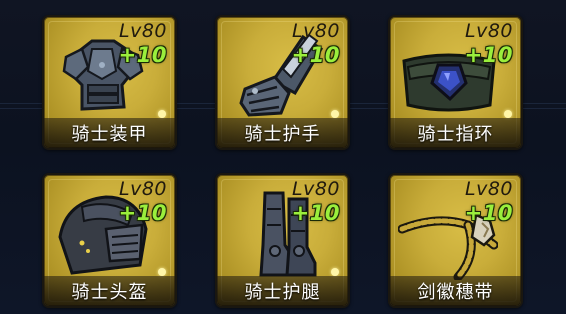 This screenshot has height=314, width=566. Describe the element at coordinates (455, 82) in the screenshot. I see `equipment-card-ring: Lv80 +10 骑士指环` at that location.